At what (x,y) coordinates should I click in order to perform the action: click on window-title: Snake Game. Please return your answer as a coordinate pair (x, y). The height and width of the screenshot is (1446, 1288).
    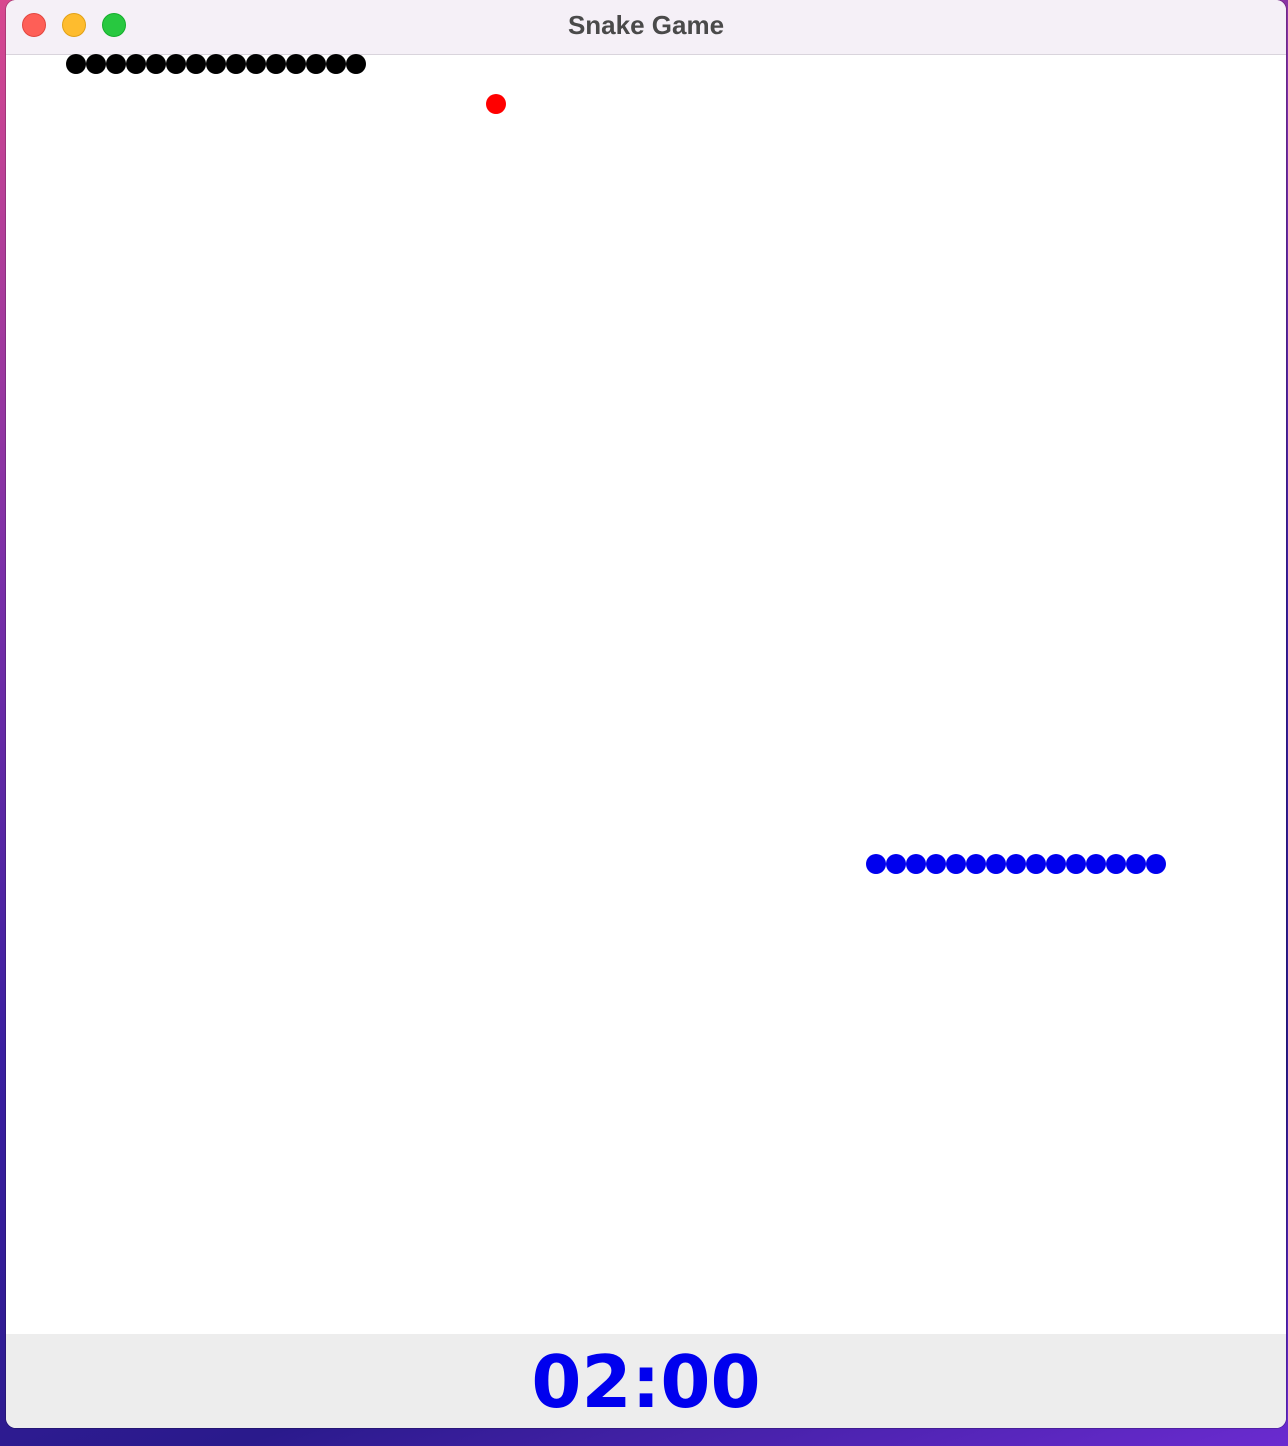
    Looking at the image, I should click on (646, 25).